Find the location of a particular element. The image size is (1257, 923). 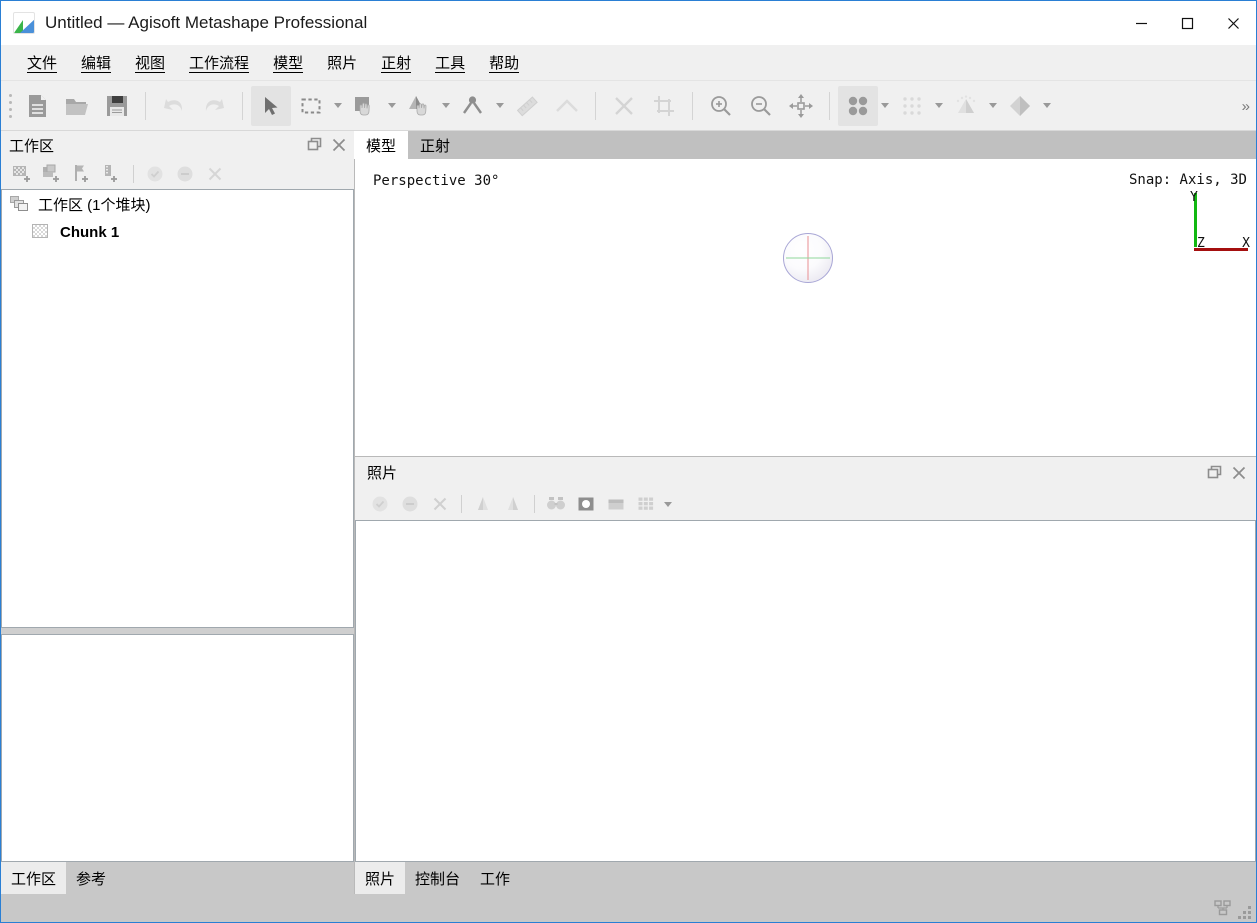

tab-workspace: 工作区 is located at coordinates (34, 878).